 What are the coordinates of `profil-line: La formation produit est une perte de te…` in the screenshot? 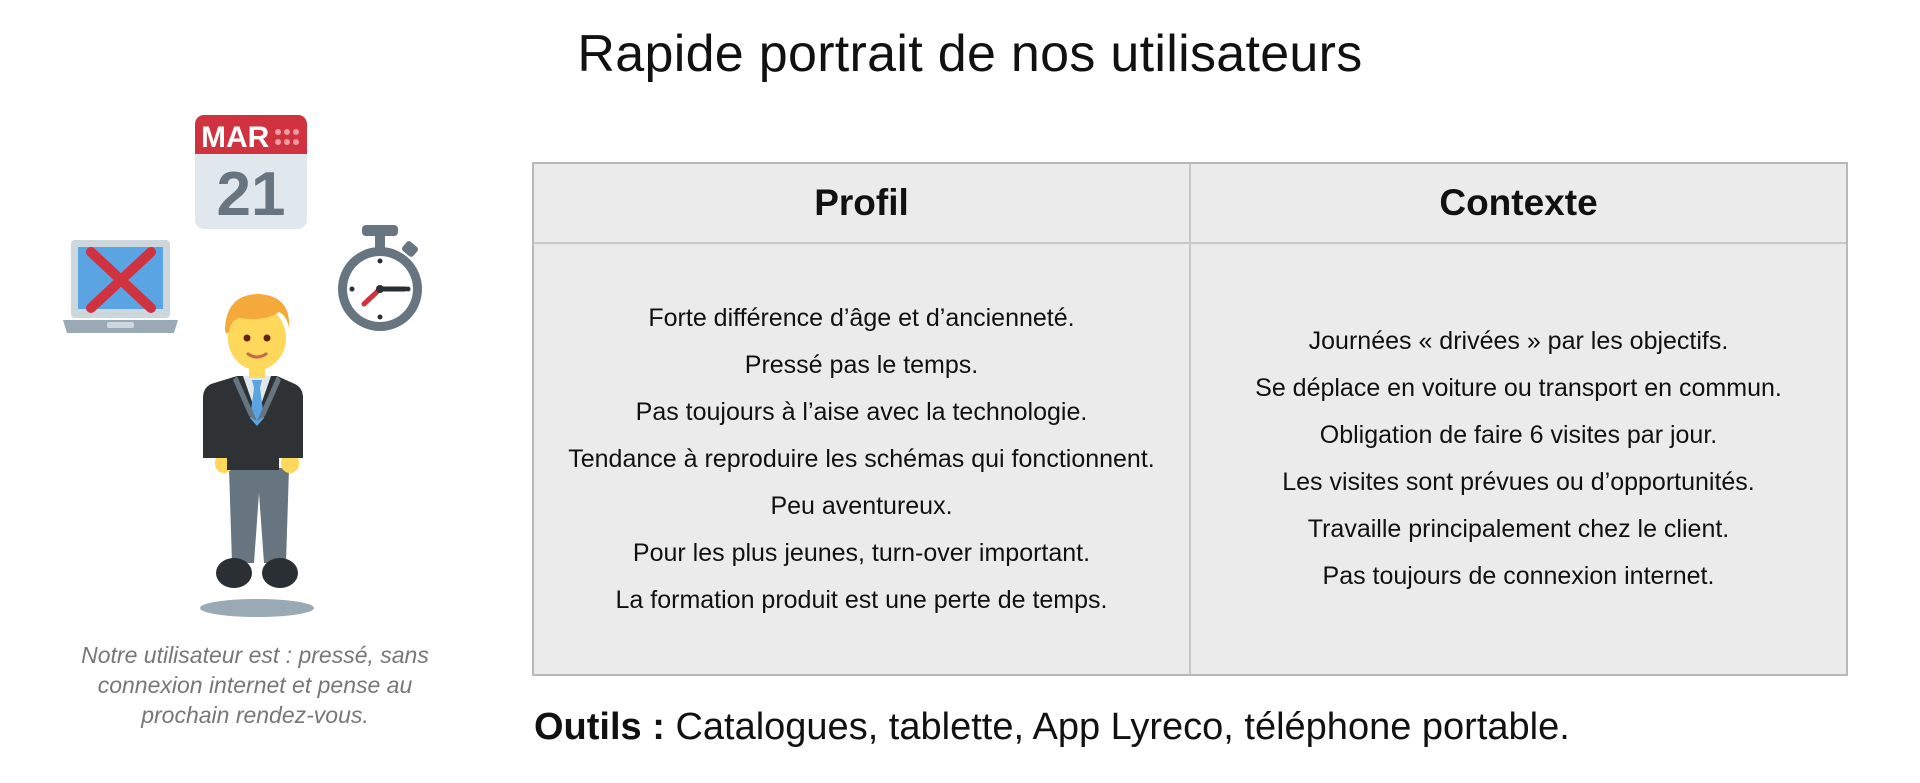 It's located at (861, 599).